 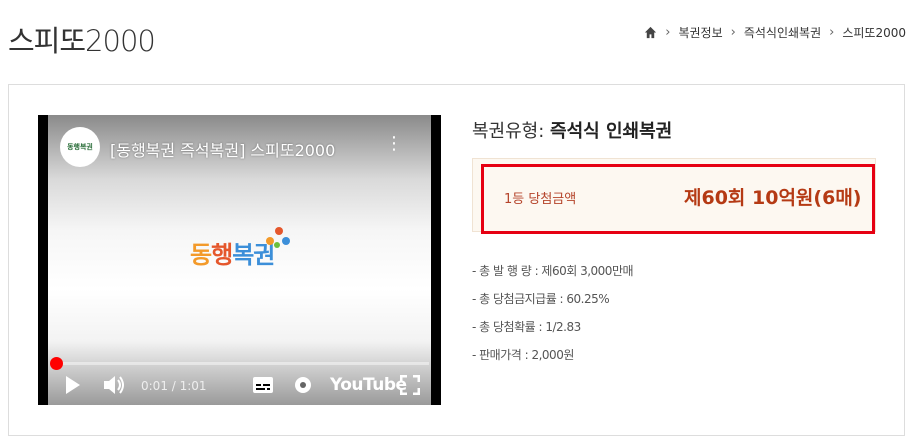 I want to click on list-item: - 판매가격 : 2,000원, so click(x=523, y=355).